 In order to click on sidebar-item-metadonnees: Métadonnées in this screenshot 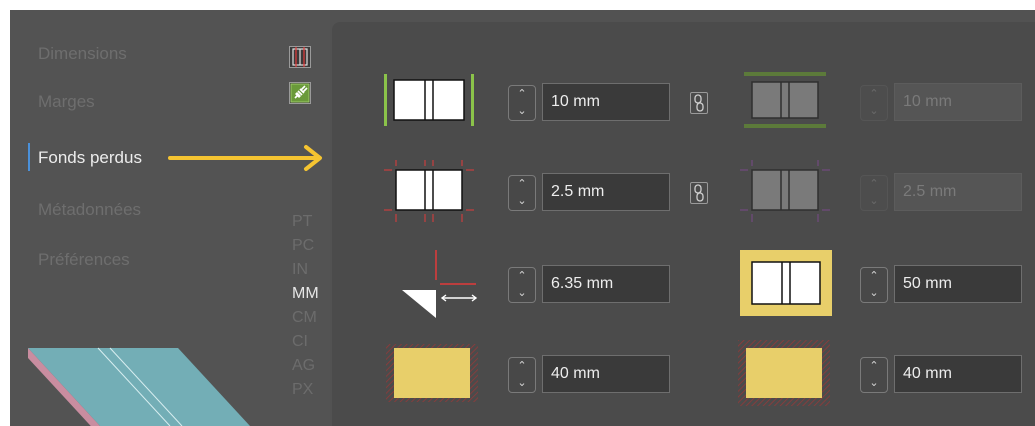, I will do `click(89, 210)`.